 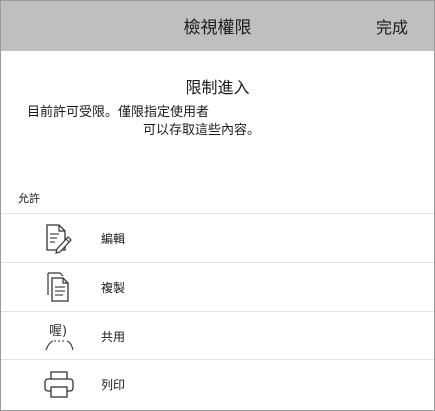 What do you see at coordinates (217, 336) in the screenshot?
I see `permission-row-share: 喔) 共用` at bounding box center [217, 336].